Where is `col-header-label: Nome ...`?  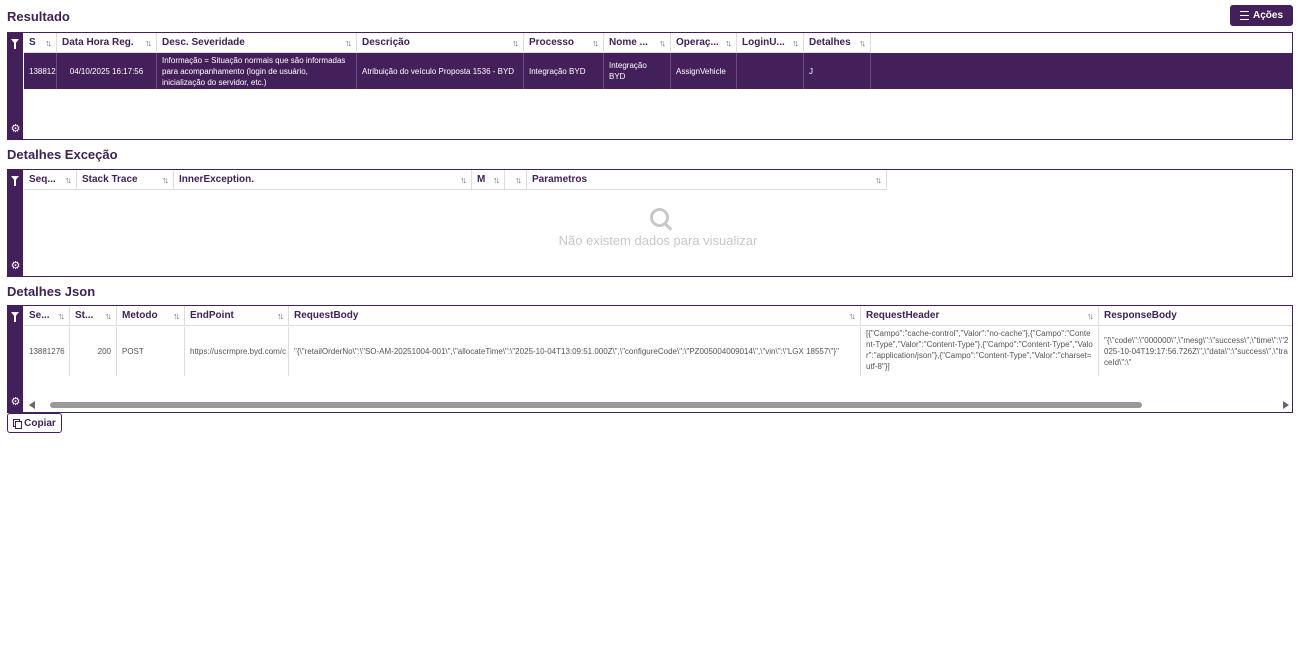 col-header-label: Nome ... is located at coordinates (628, 42).